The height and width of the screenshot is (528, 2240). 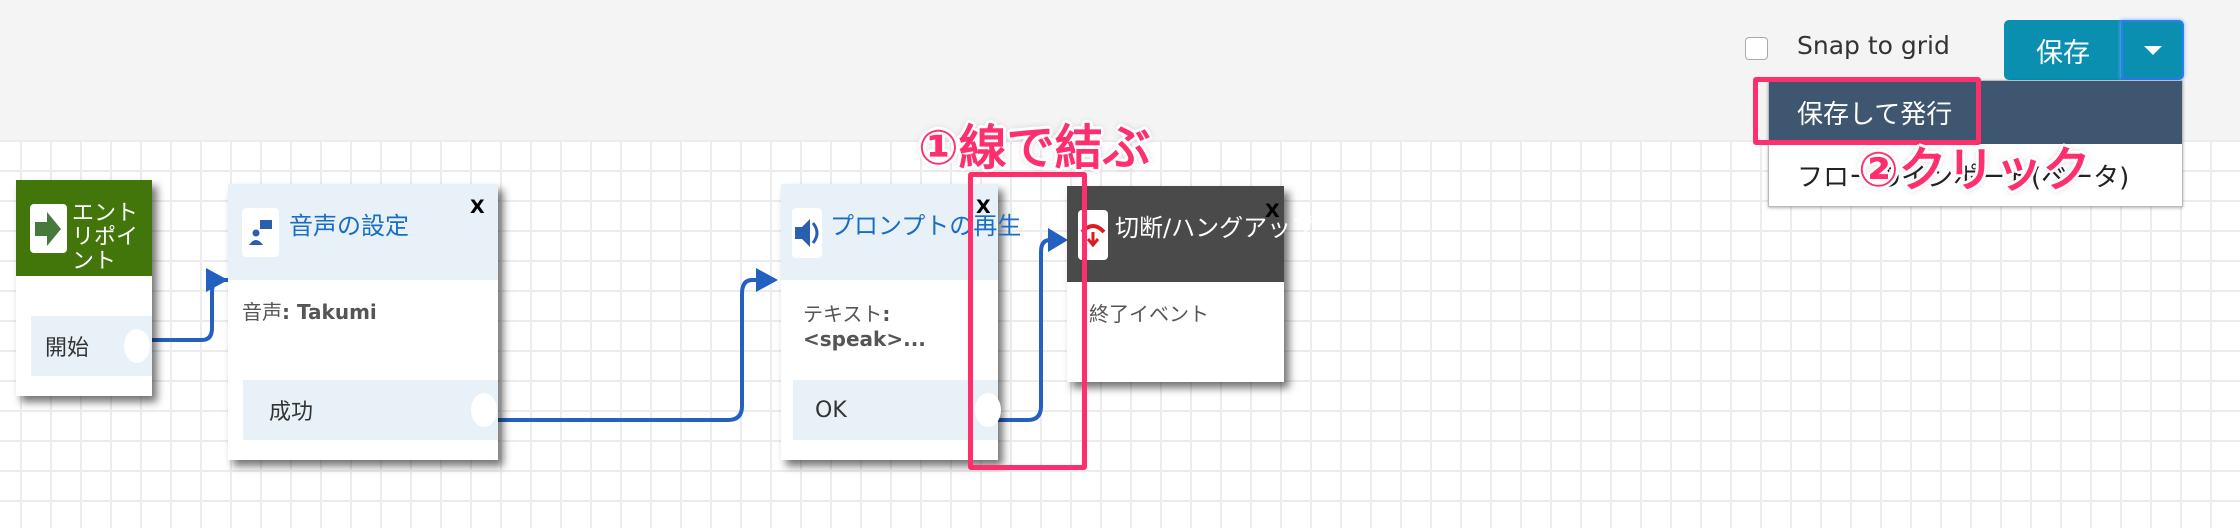 What do you see at coordinates (105, 238) in the screenshot?
I see `node-title: エントリポイント` at bounding box center [105, 238].